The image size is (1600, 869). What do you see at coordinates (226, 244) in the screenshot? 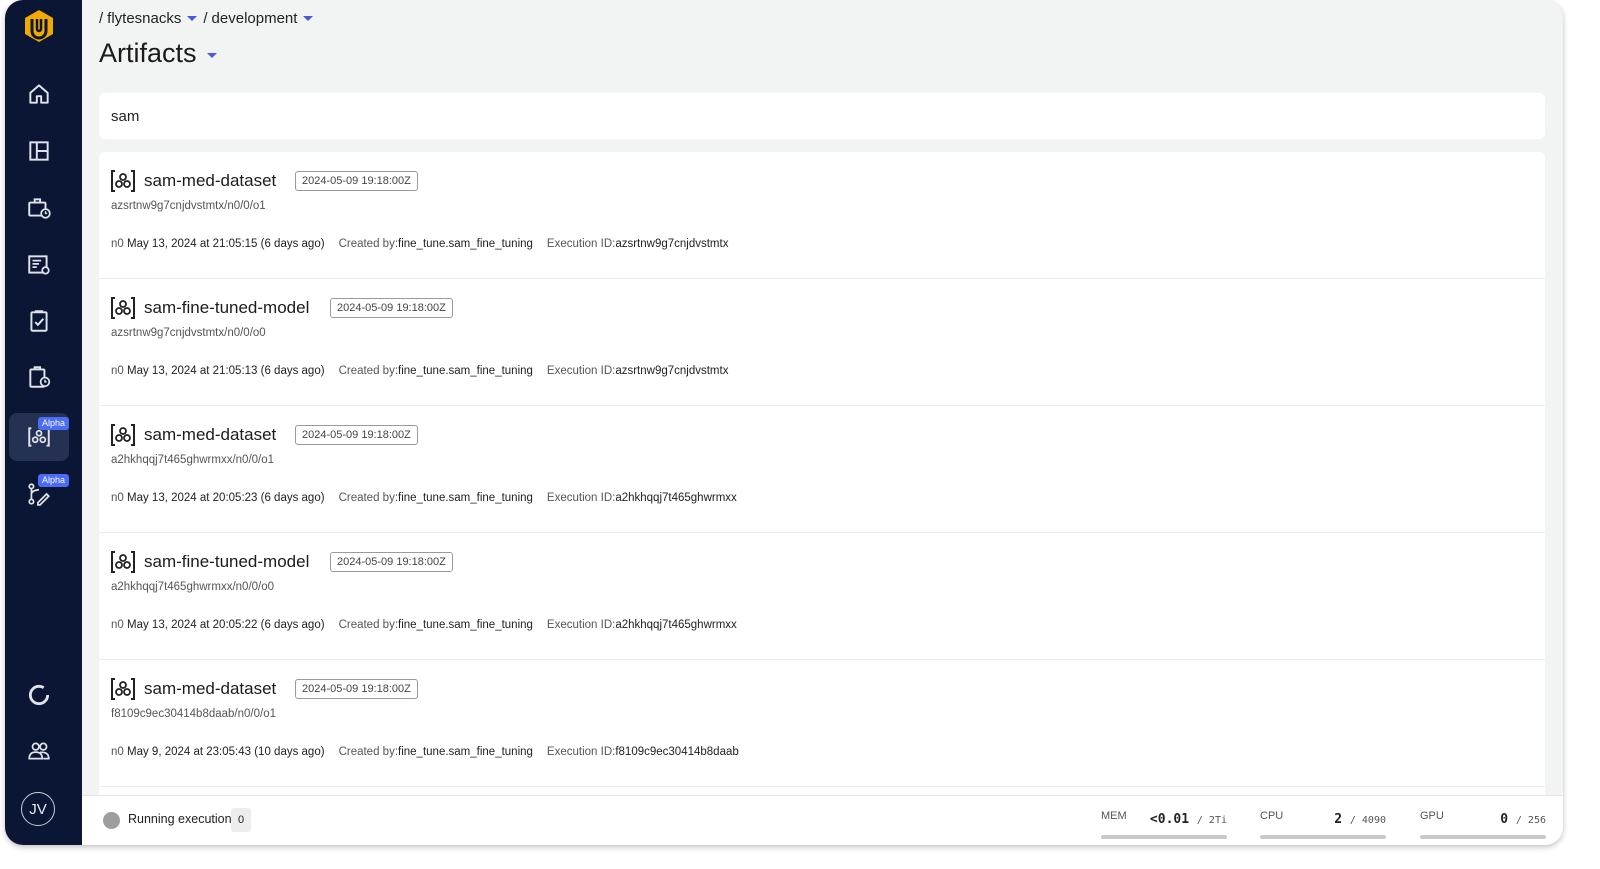
I see `created-at: May 13, 2024 at 21:05:15 (6 days ago)` at bounding box center [226, 244].